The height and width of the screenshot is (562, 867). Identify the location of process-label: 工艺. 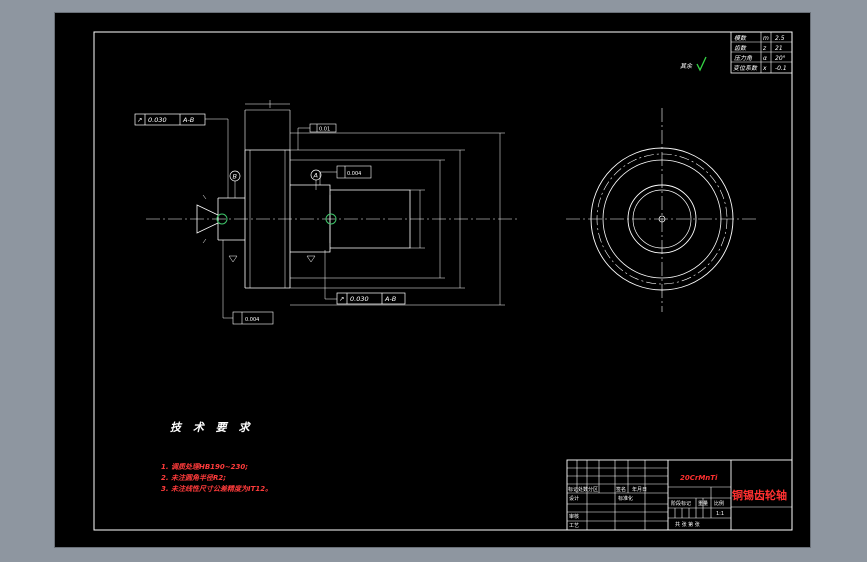
(574, 526).